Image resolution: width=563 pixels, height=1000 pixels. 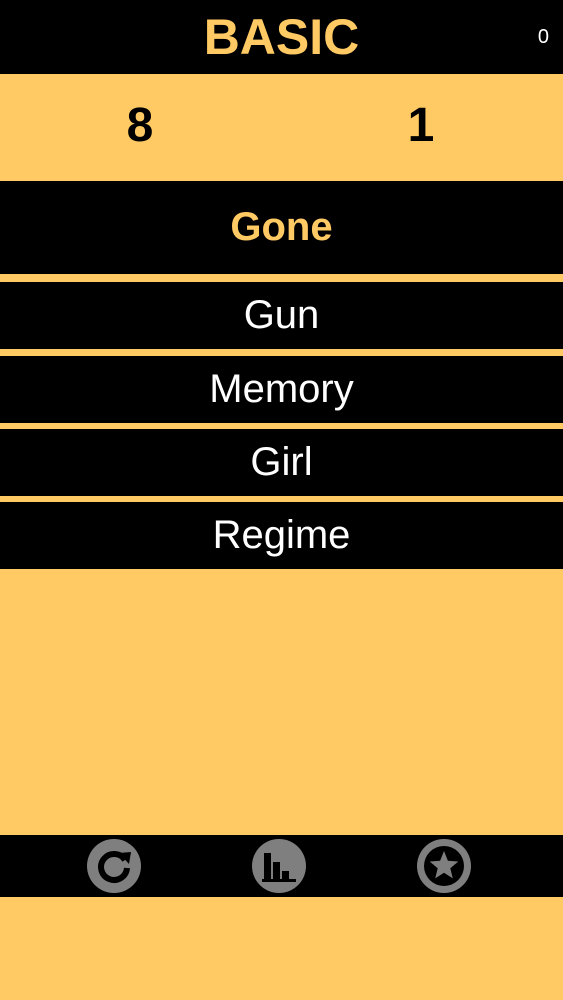 I want to click on mode-title: BASIC, so click(x=281, y=37).